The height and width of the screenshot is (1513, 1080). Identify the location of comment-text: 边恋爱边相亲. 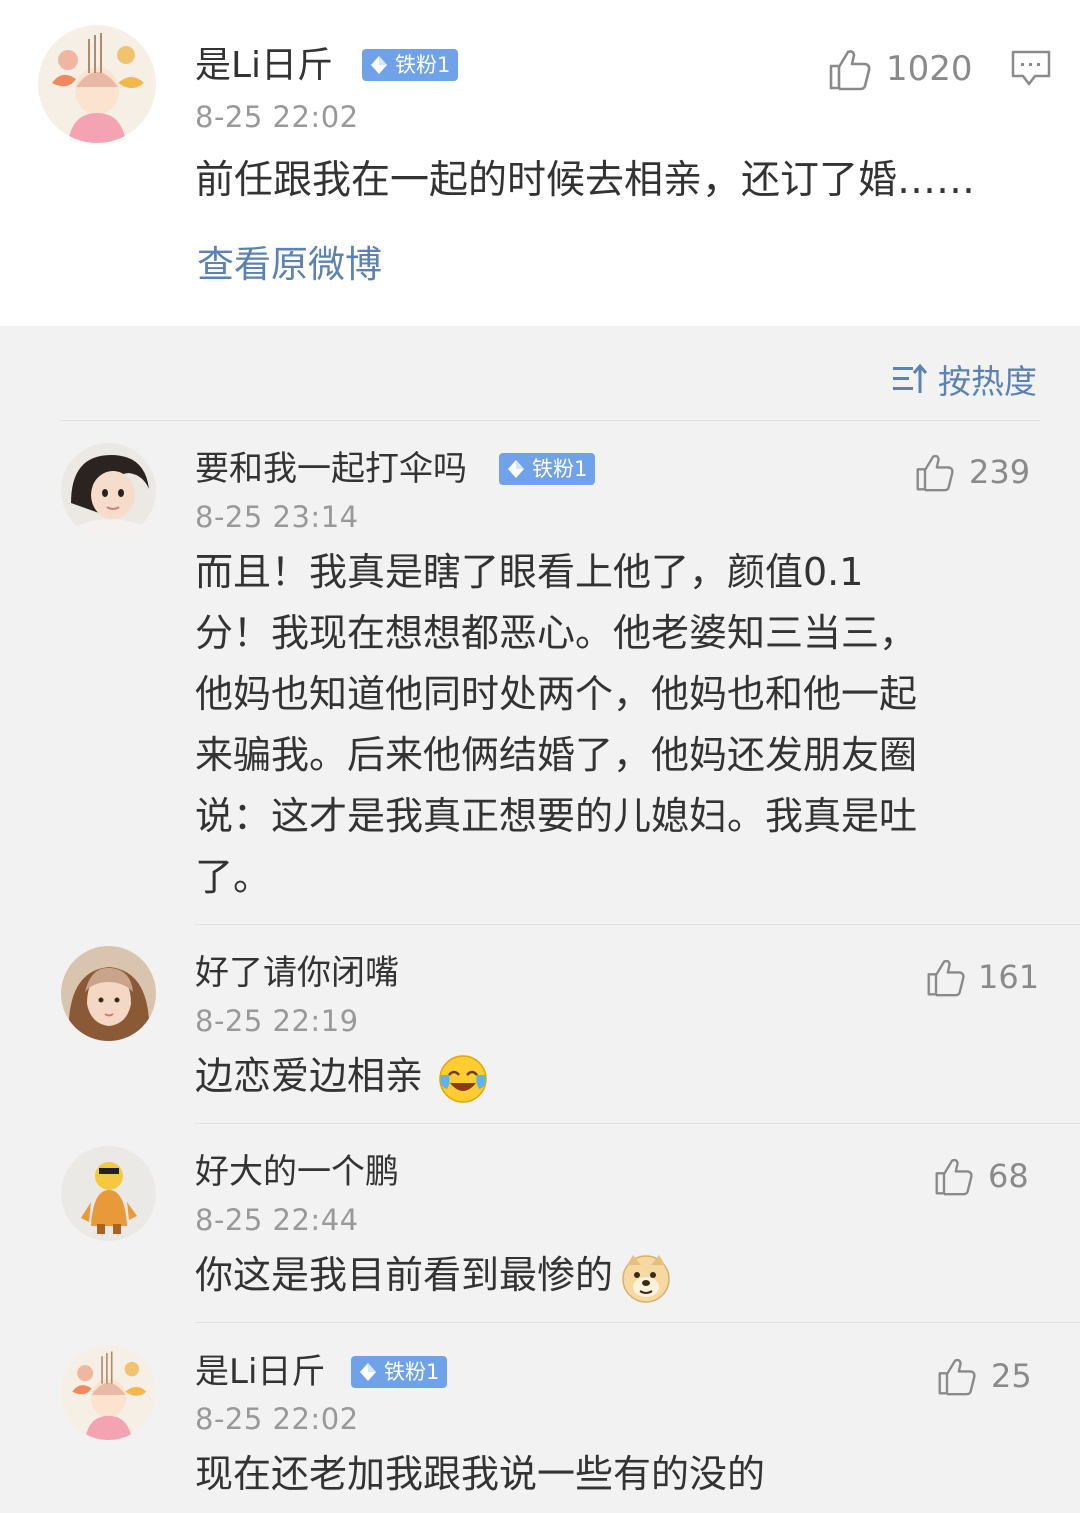
(342, 1076).